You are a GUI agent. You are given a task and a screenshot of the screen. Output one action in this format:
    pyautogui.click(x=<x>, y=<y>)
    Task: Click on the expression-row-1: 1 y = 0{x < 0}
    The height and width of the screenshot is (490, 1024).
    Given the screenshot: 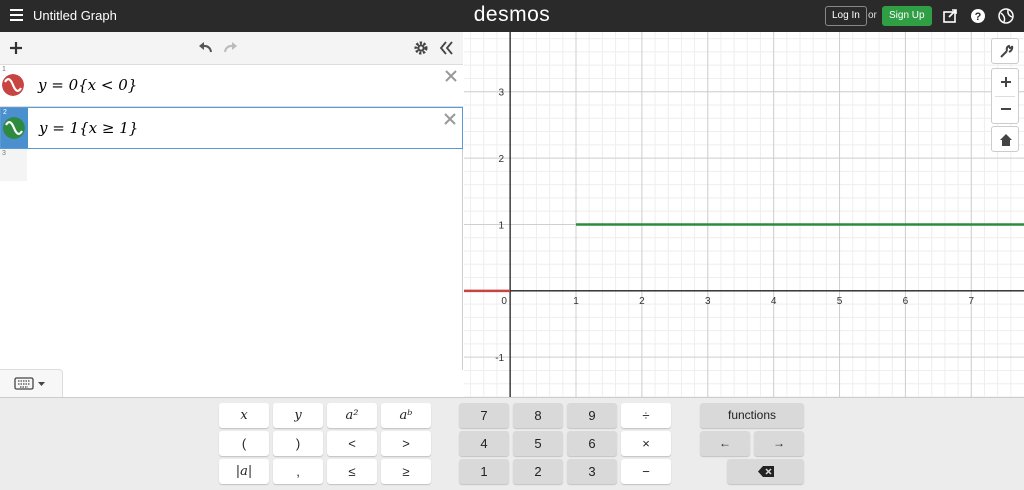 What is the action you would take?
    pyautogui.click(x=231, y=86)
    